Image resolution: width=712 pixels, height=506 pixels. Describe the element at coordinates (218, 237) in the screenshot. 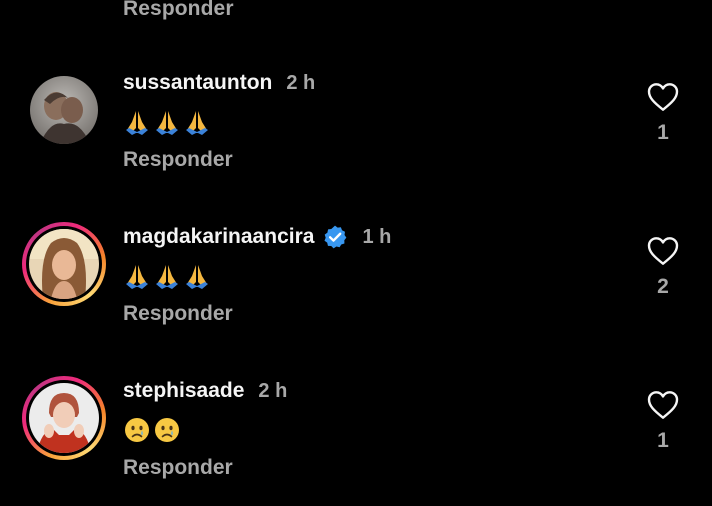

I see `username: magdakarinaancira` at that location.